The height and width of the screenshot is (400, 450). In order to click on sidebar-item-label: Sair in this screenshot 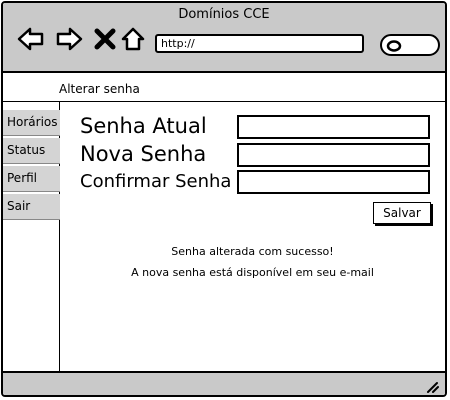, I will do `click(19, 206)`.